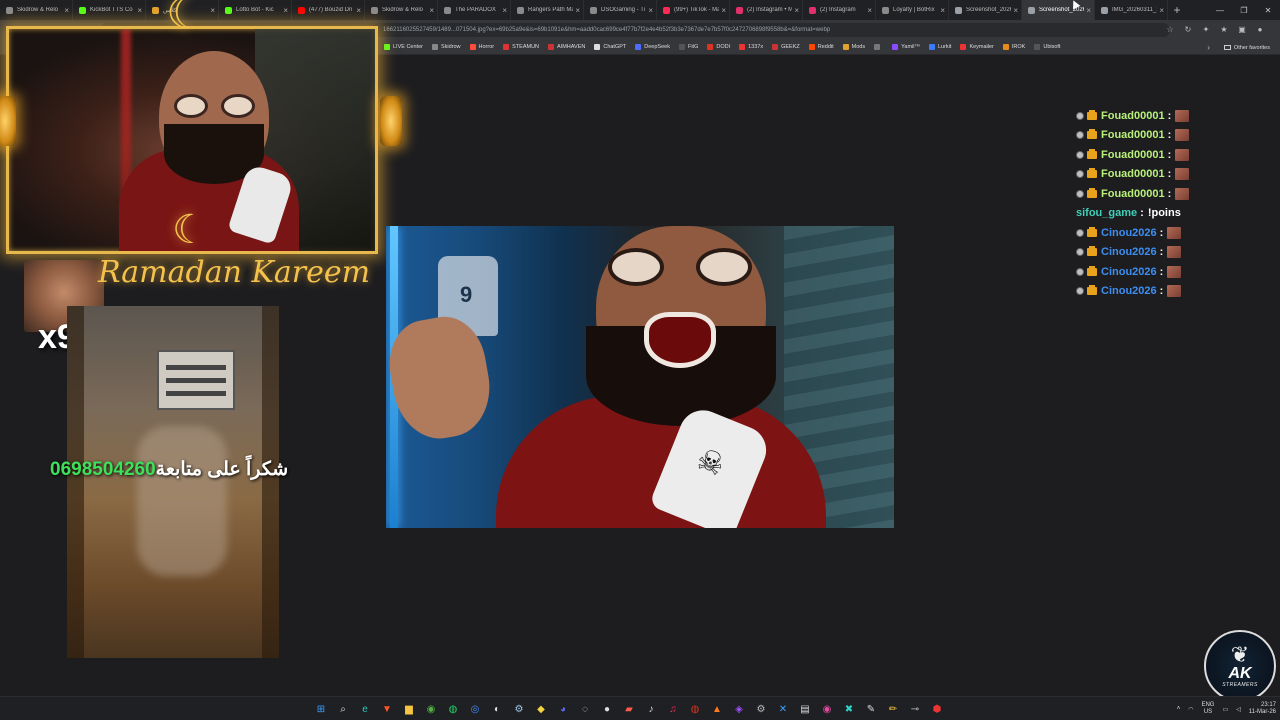 The width and height of the screenshot is (1280, 720). I want to click on bookmark-item: DODI, so click(718, 47).